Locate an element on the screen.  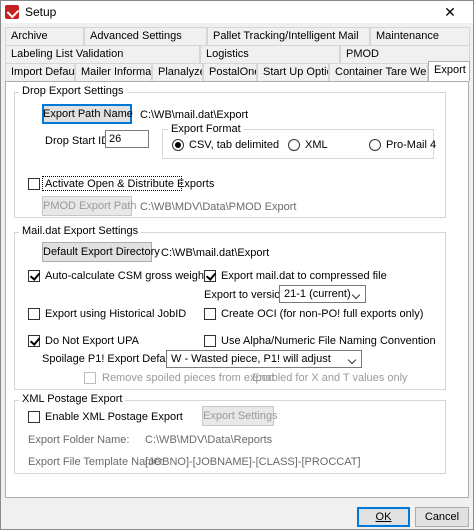
format-xml-radio is located at coordinates (294, 145).